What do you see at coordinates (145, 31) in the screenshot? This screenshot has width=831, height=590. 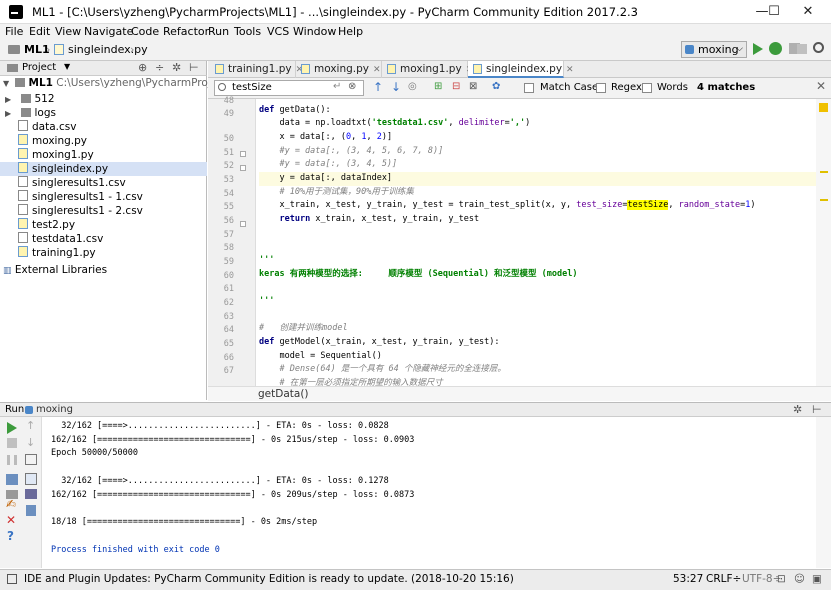 I see `menu-code: Code` at bounding box center [145, 31].